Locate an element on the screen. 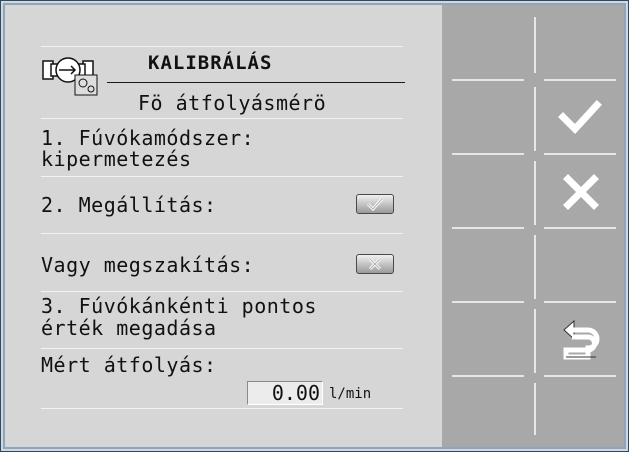 Image resolution: width=629 pixels, height=452 pixels. confirm-softkey is located at coordinates (581, 119).